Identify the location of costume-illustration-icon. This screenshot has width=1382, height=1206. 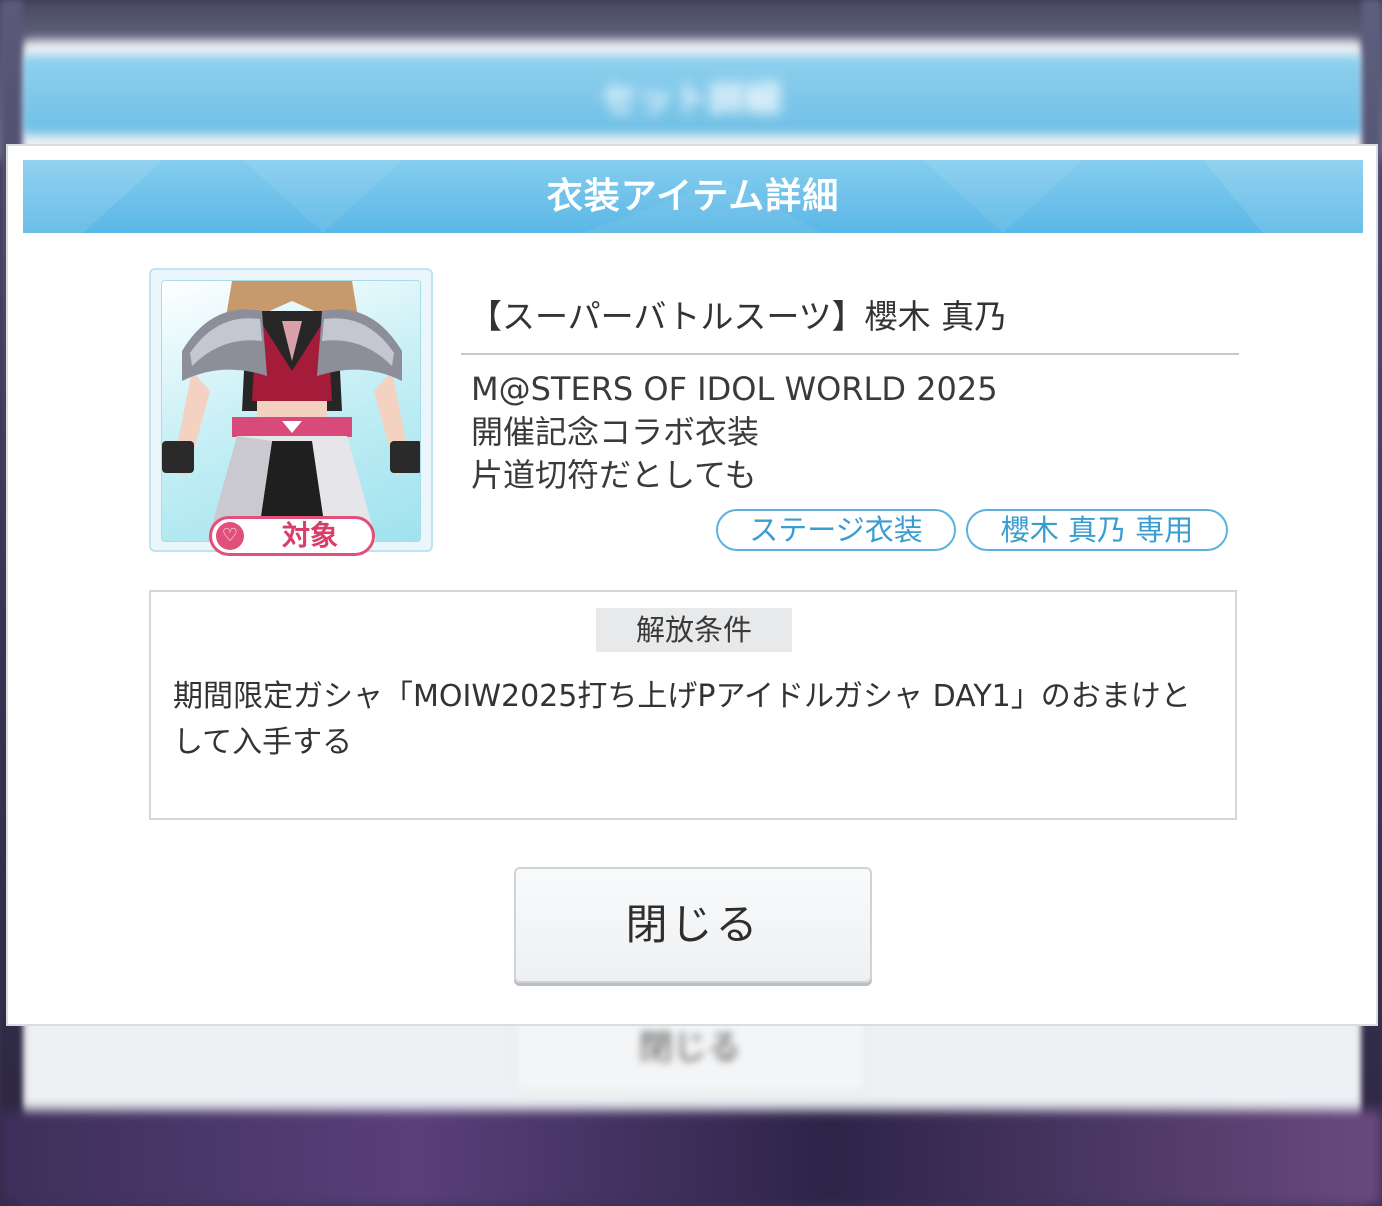
(291, 411).